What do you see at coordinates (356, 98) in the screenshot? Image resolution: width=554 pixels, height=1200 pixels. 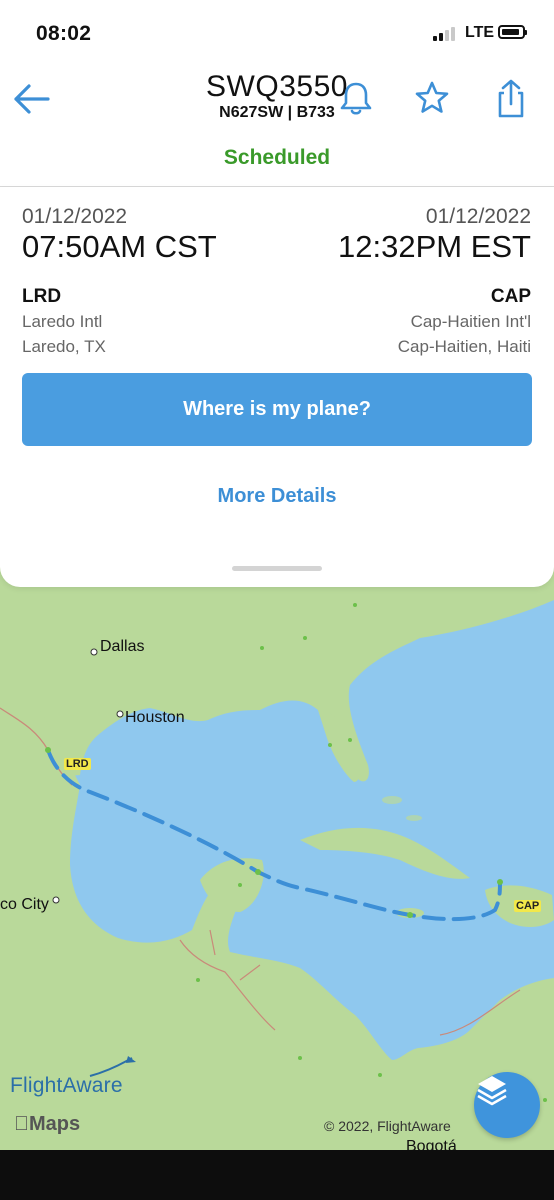 I see `bell-icon` at bounding box center [356, 98].